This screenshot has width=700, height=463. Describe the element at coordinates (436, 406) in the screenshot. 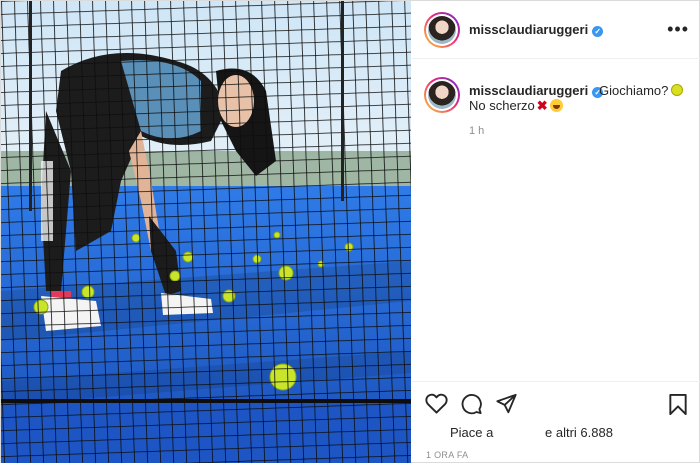

I see `like-heart-icon` at that location.